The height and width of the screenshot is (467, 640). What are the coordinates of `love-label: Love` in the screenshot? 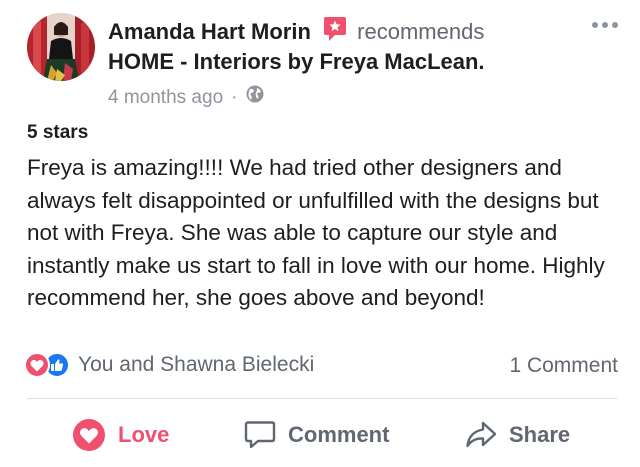 It's located at (144, 434).